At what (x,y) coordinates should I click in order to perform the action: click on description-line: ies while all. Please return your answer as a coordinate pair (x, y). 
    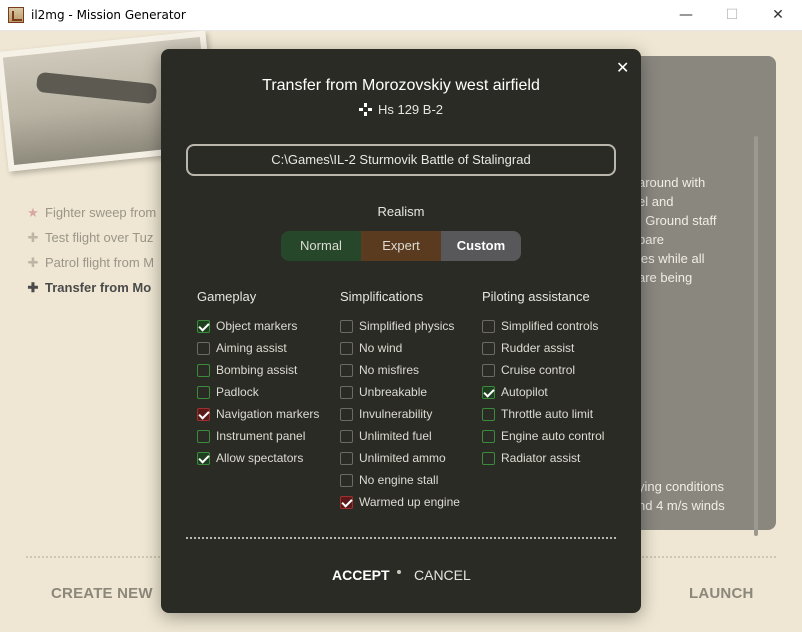
    Looking at the image, I should click on (671, 258).